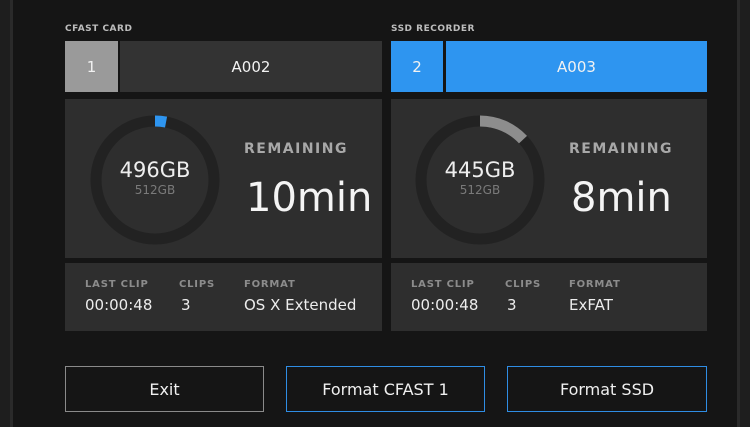 The width and height of the screenshot is (750, 427). Describe the element at coordinates (433, 29) in the screenshot. I see `ssd-recorder-label: SSD RECORDER` at that location.